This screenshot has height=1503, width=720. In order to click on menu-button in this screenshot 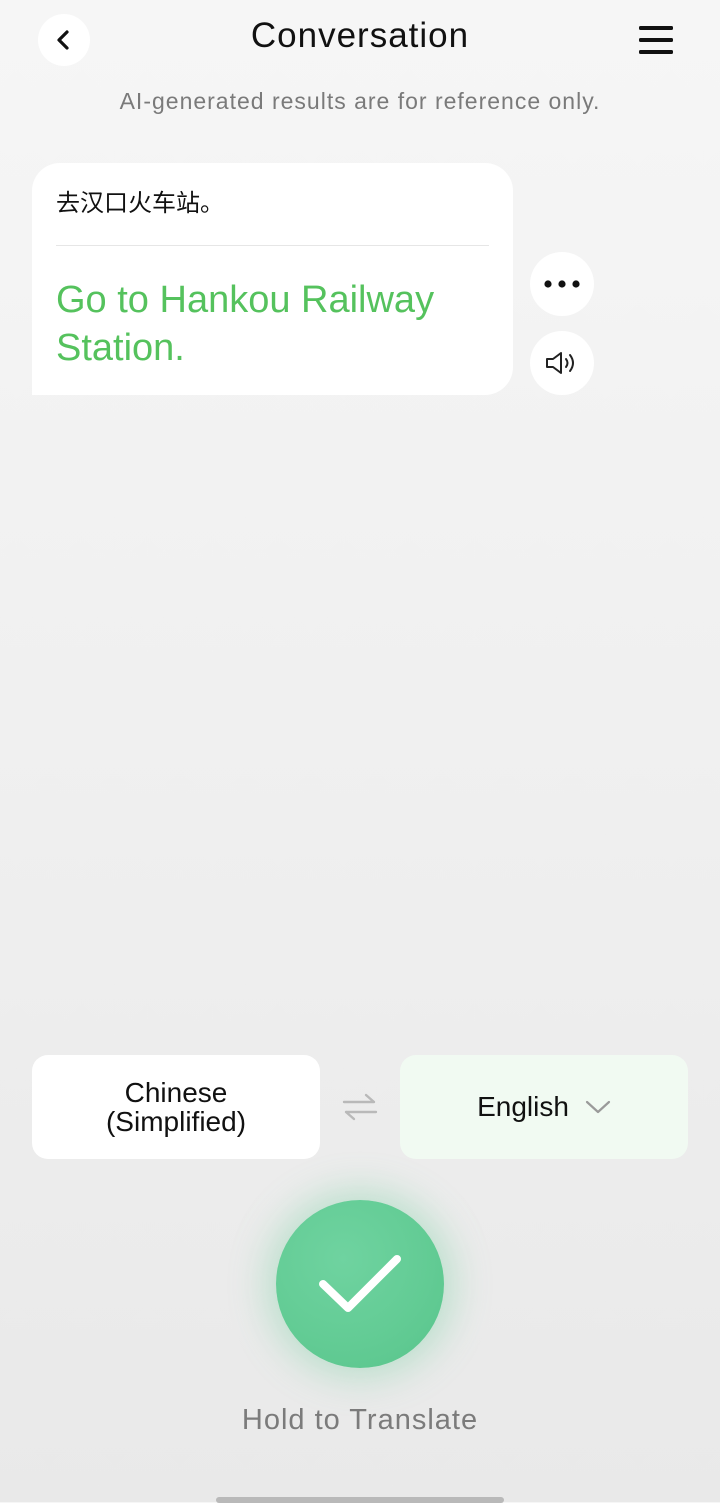, I will do `click(656, 40)`.